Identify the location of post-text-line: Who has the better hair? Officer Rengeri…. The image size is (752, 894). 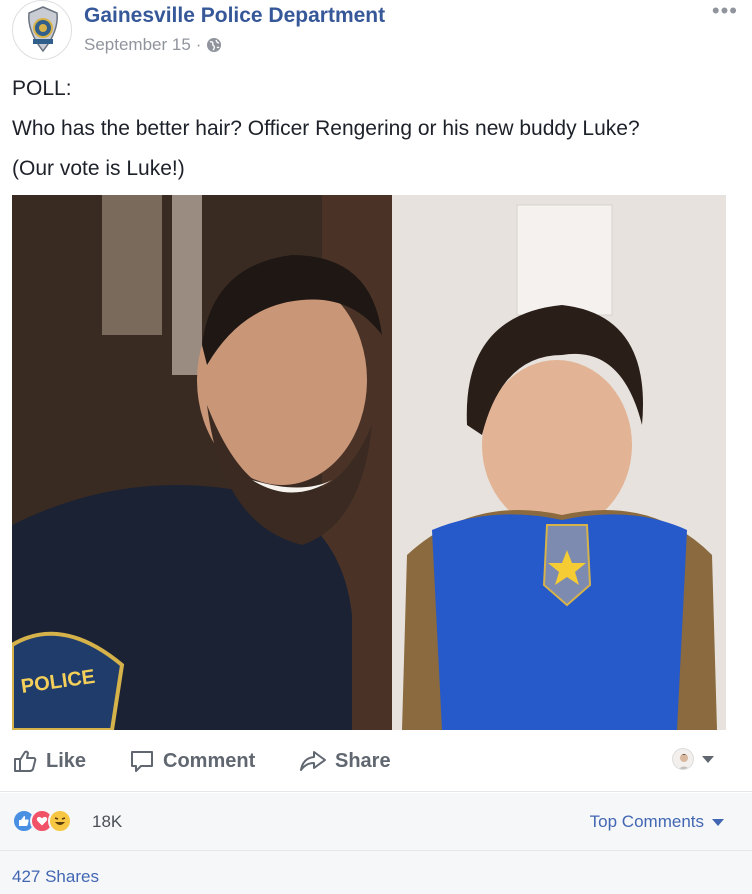
(326, 128).